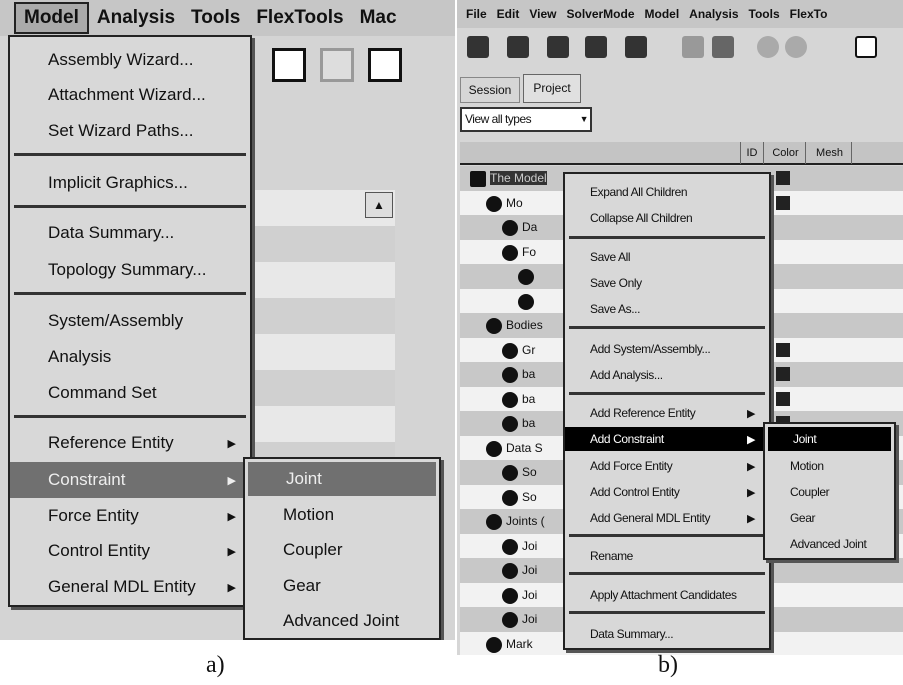  What do you see at coordinates (752, 153) in the screenshot?
I see `column-id: ID` at bounding box center [752, 153].